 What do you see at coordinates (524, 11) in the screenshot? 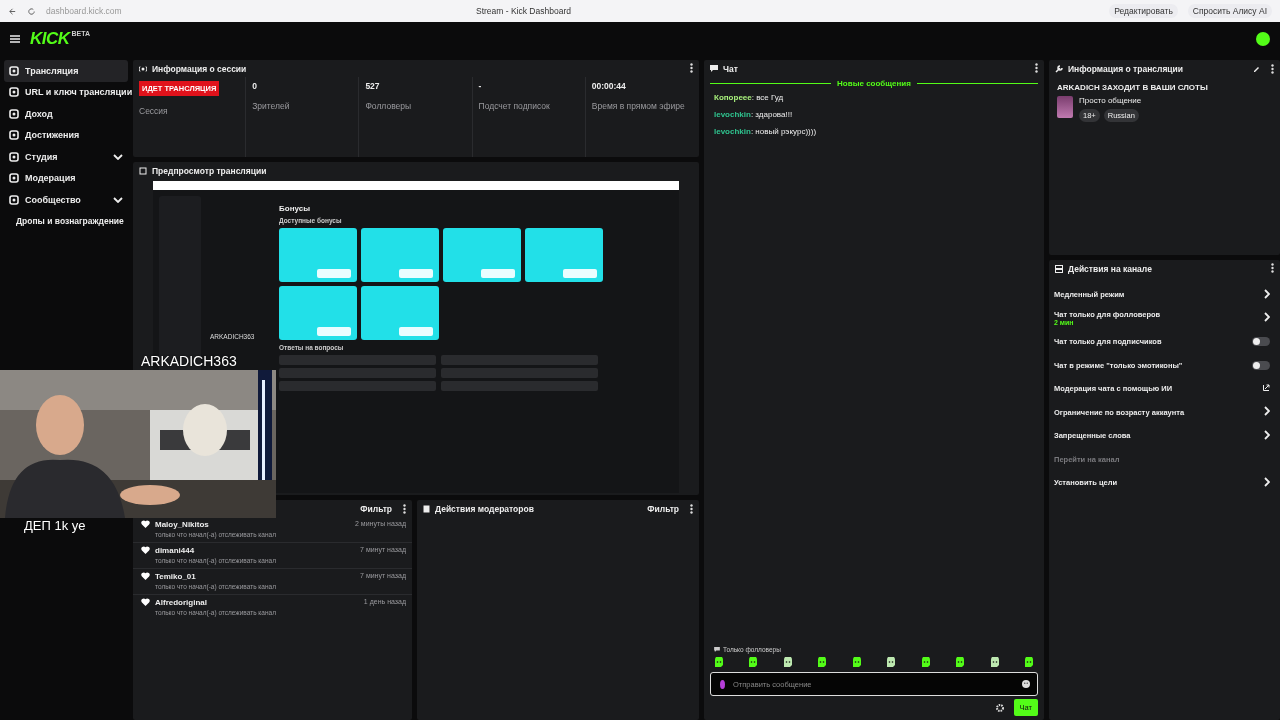
I see `tab-title: Stream - Kick Dashboard` at bounding box center [524, 11].